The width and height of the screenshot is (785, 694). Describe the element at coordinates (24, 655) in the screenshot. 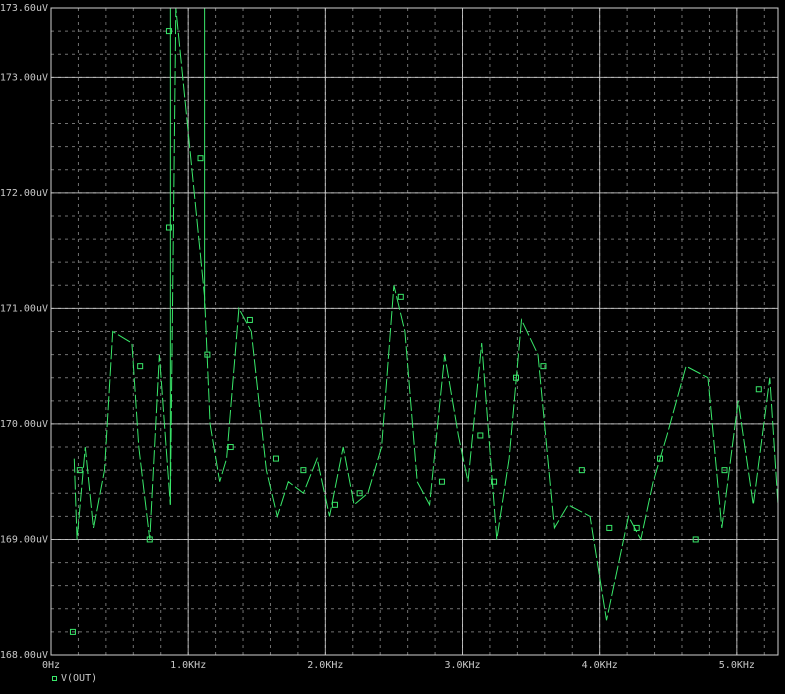

I see `y-tick-label: 168.00uV` at that location.